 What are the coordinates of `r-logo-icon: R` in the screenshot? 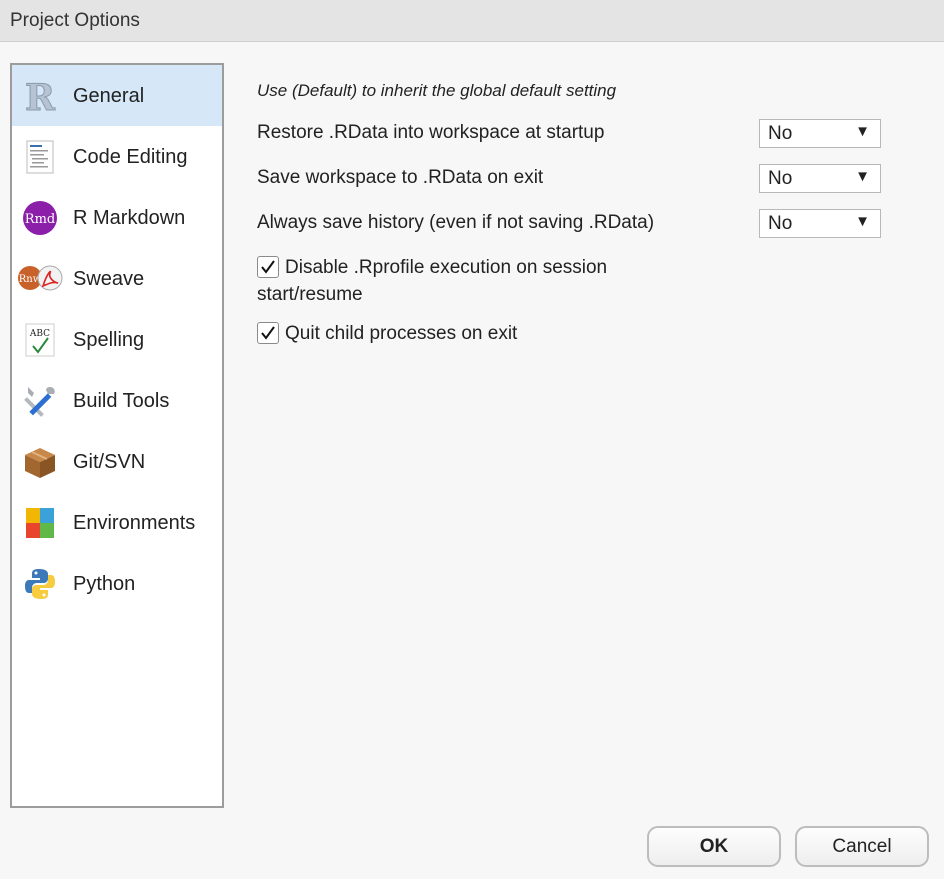 It's located at (40, 98).